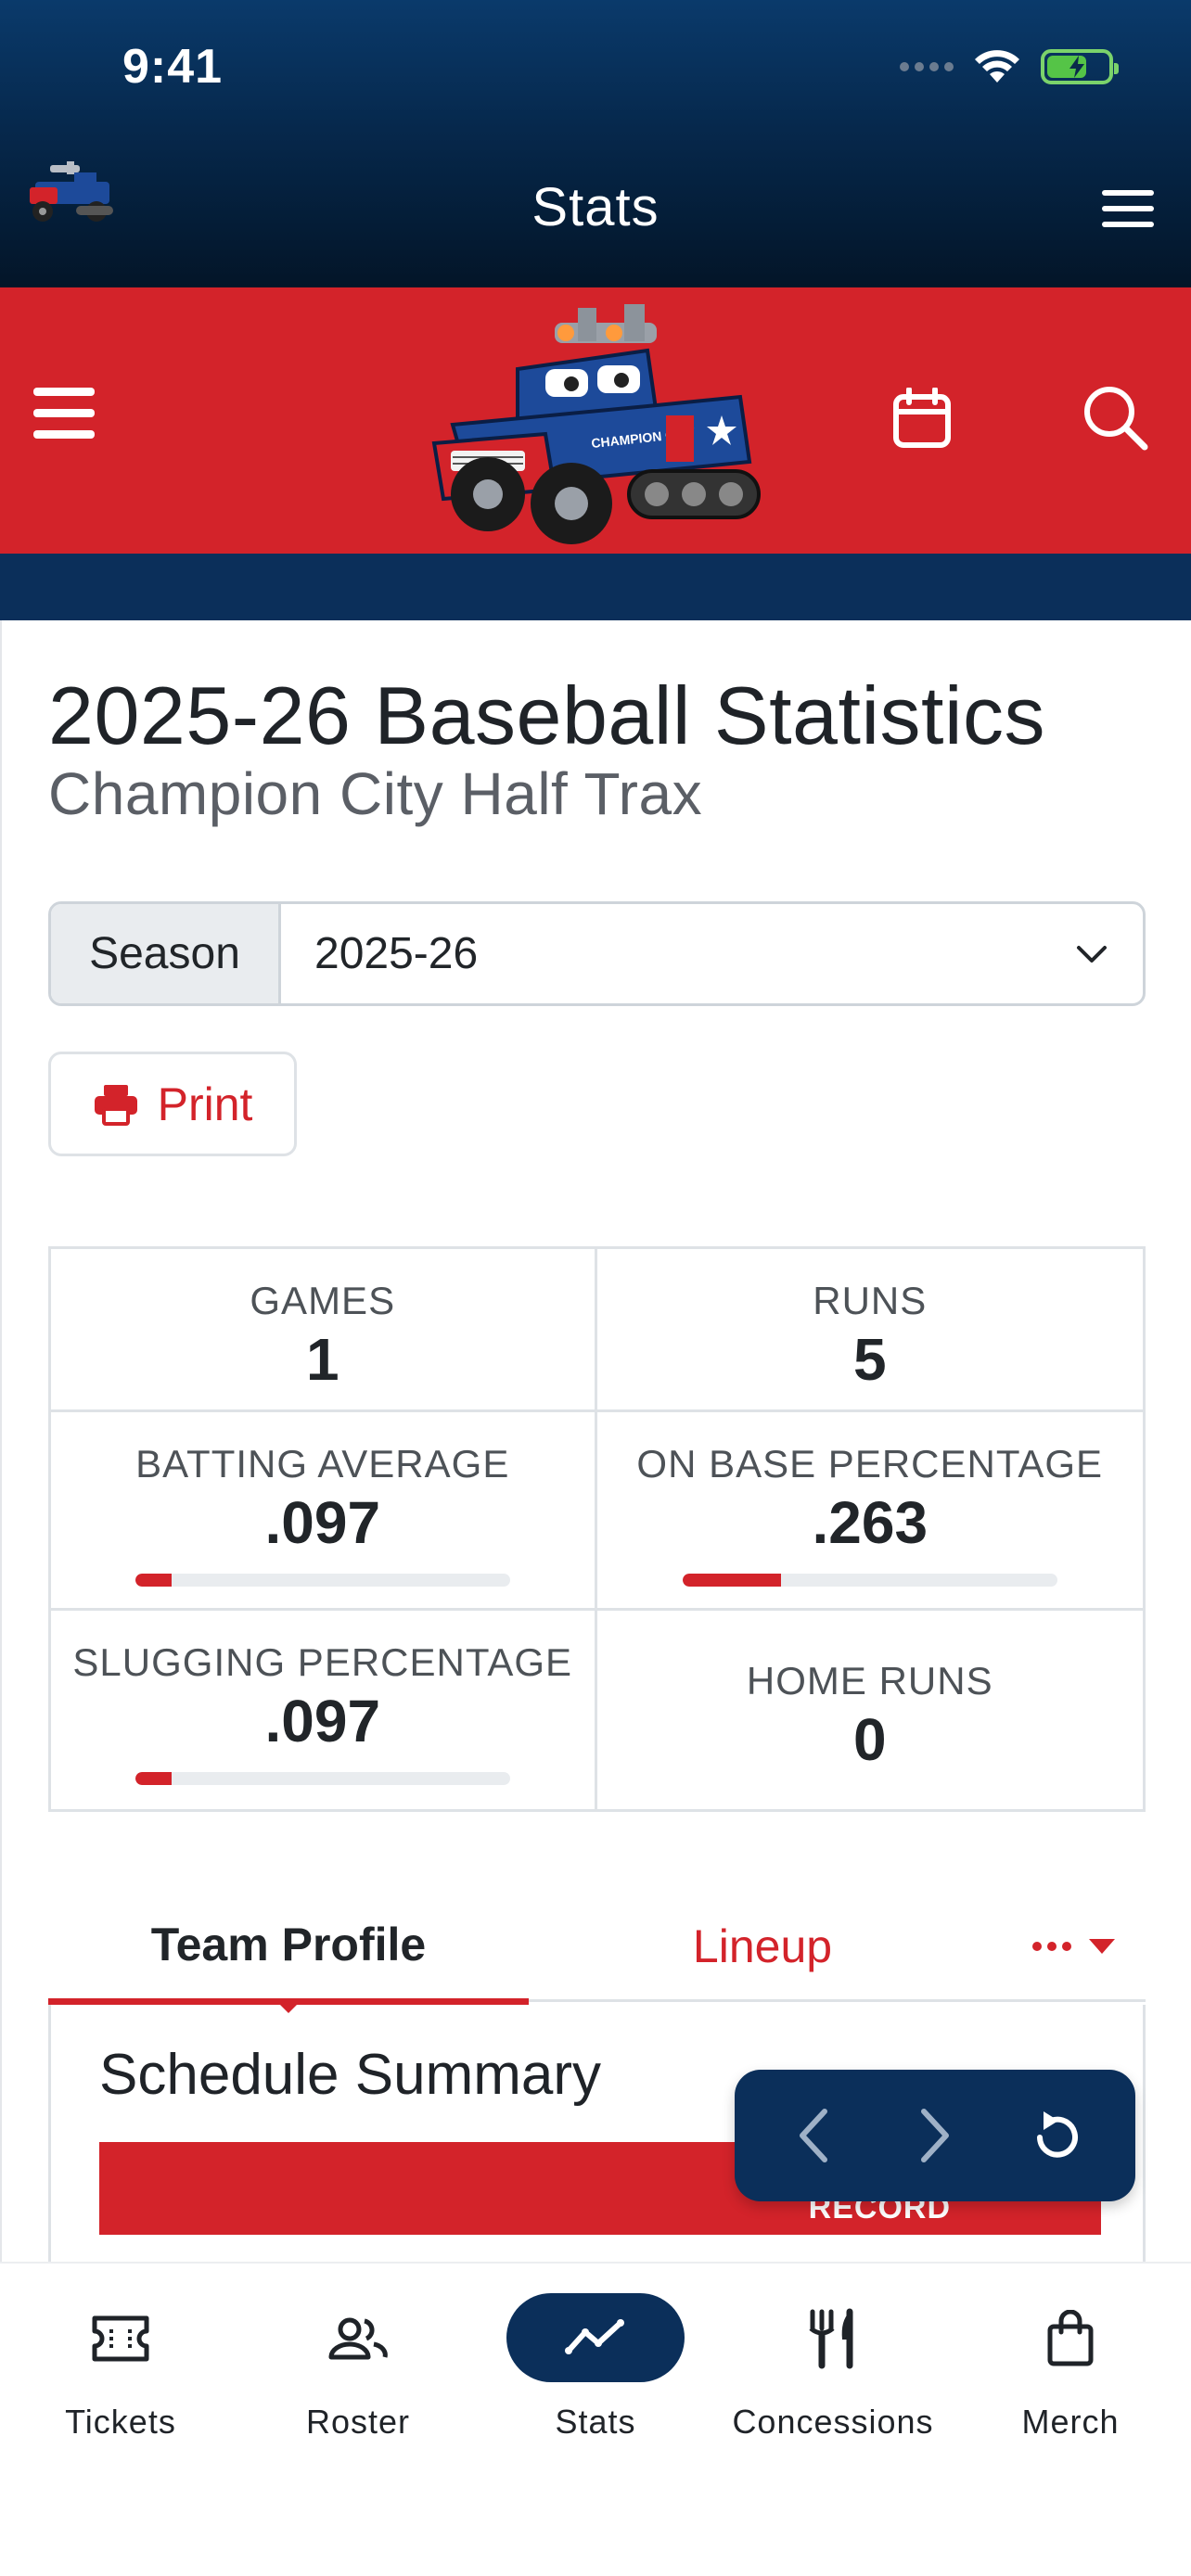  I want to click on profile-tabs: Team Profile Lineup, so click(597, 1948).